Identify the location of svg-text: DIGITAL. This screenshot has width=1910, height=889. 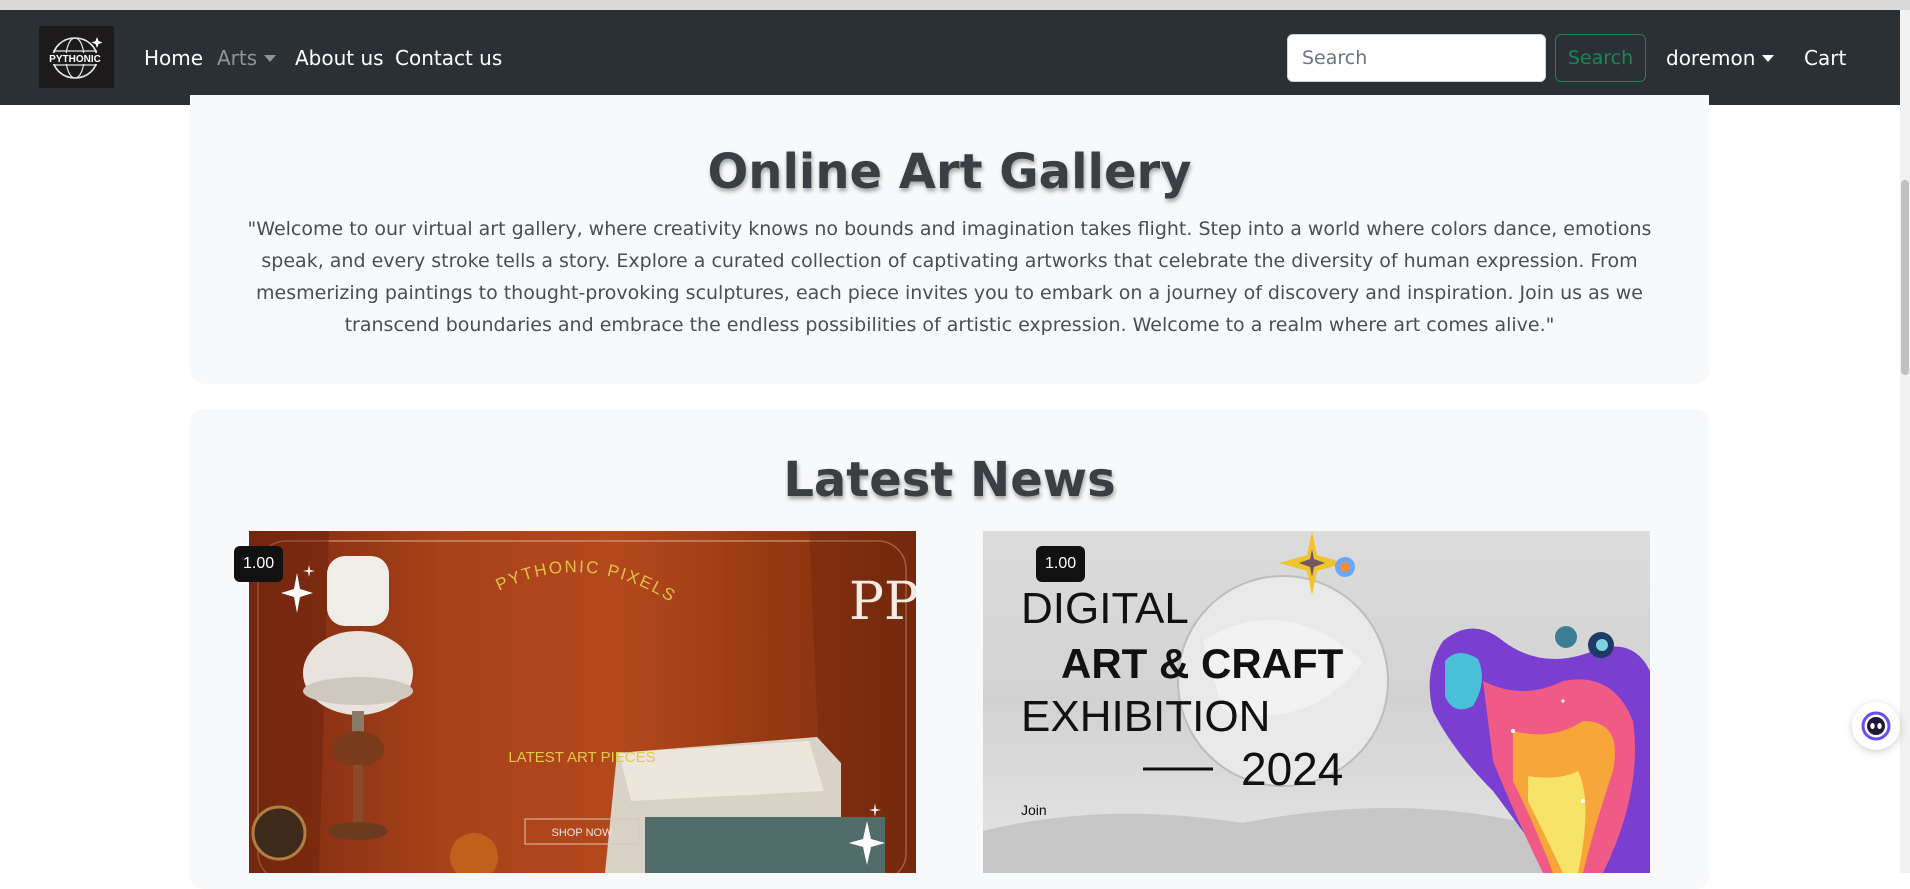
(1105, 608).